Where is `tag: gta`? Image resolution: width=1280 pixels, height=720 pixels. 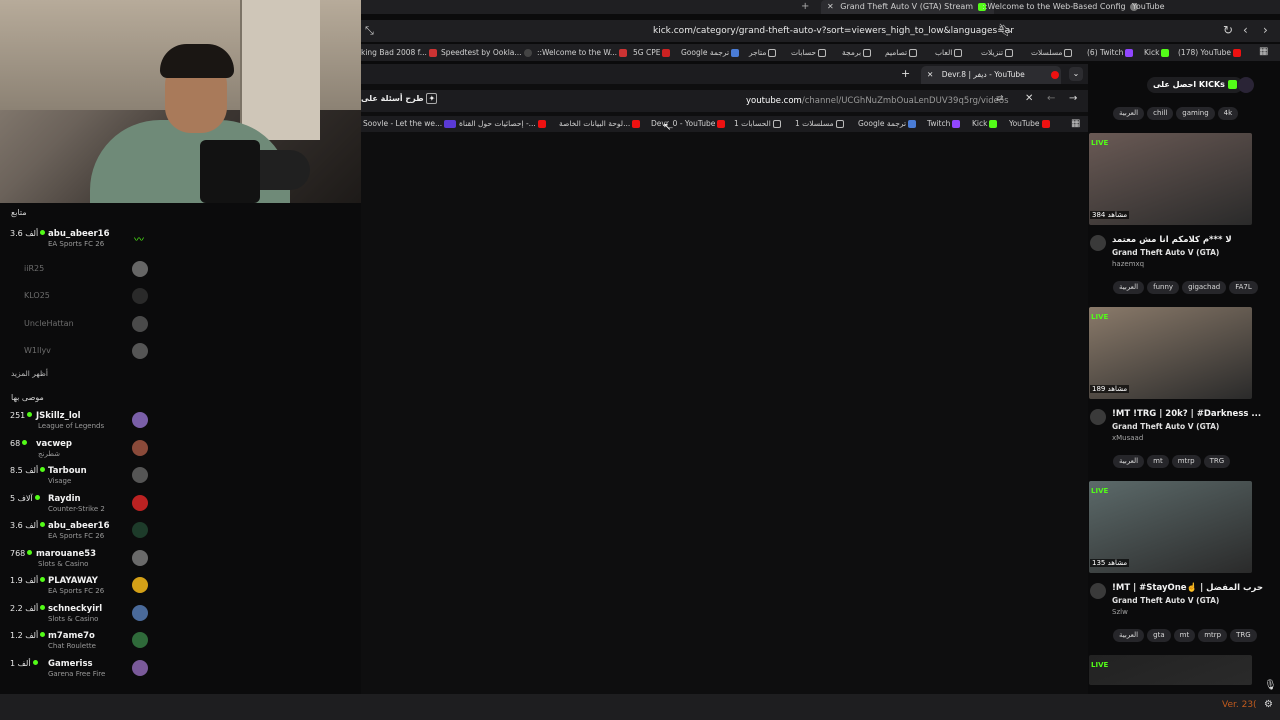
tag: gta is located at coordinates (1159, 635).